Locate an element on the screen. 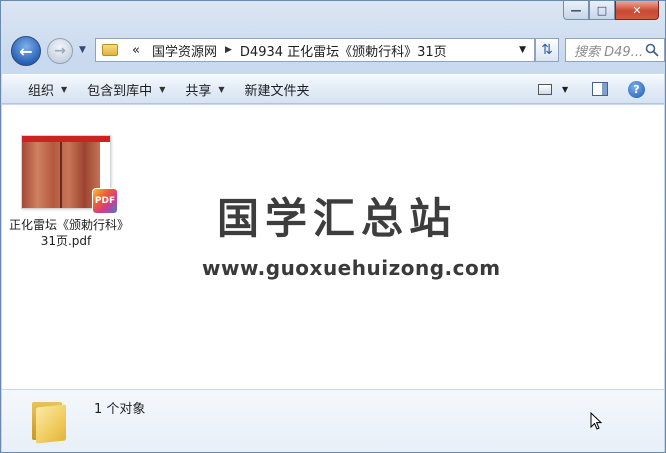  close-button: ✕ is located at coordinates (637, 10).